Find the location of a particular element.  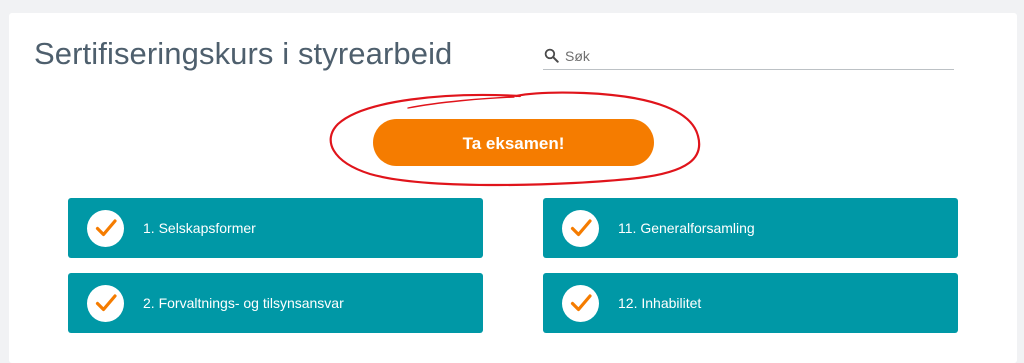

module-label: 11. Generalforsamling is located at coordinates (686, 228).